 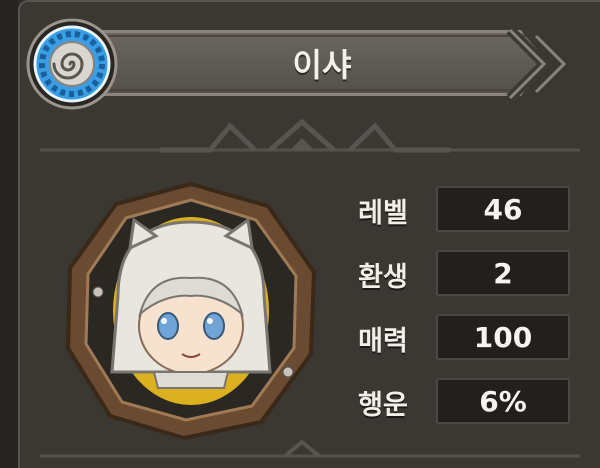 What do you see at coordinates (383, 405) in the screenshot?
I see `stat-label: 행운` at bounding box center [383, 405].